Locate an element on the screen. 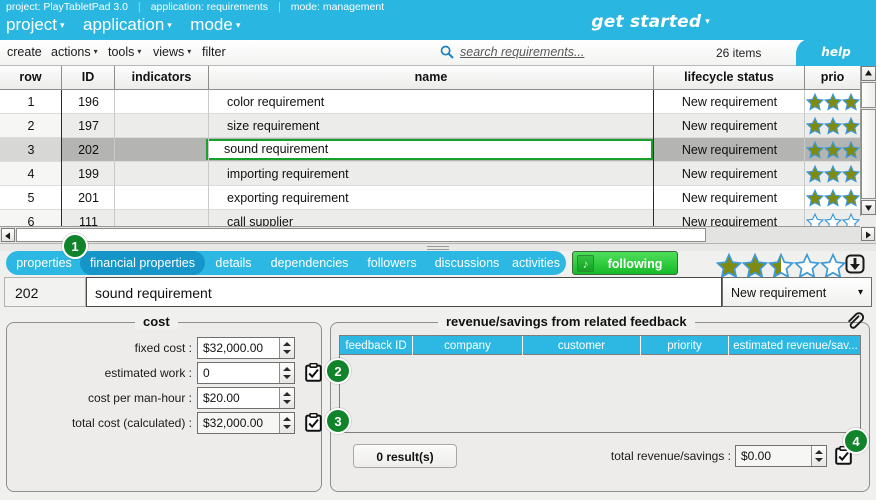 The height and width of the screenshot is (500, 876). fixed-cost-input: $32,000.00 is located at coordinates (246, 348).